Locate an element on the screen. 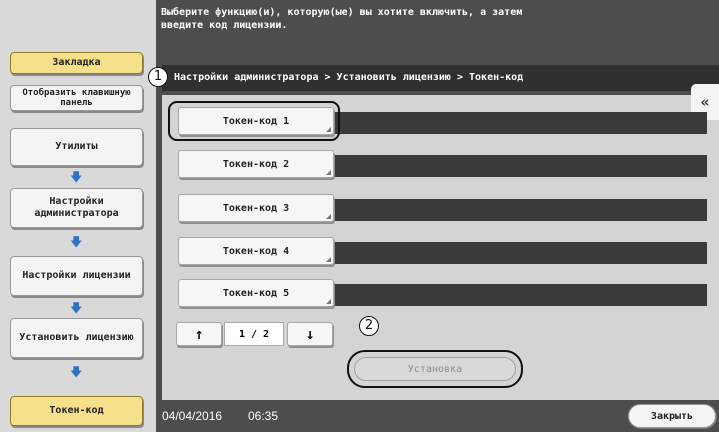 The height and width of the screenshot is (432, 719). step-token-code: Токен-код is located at coordinates (76, 411).